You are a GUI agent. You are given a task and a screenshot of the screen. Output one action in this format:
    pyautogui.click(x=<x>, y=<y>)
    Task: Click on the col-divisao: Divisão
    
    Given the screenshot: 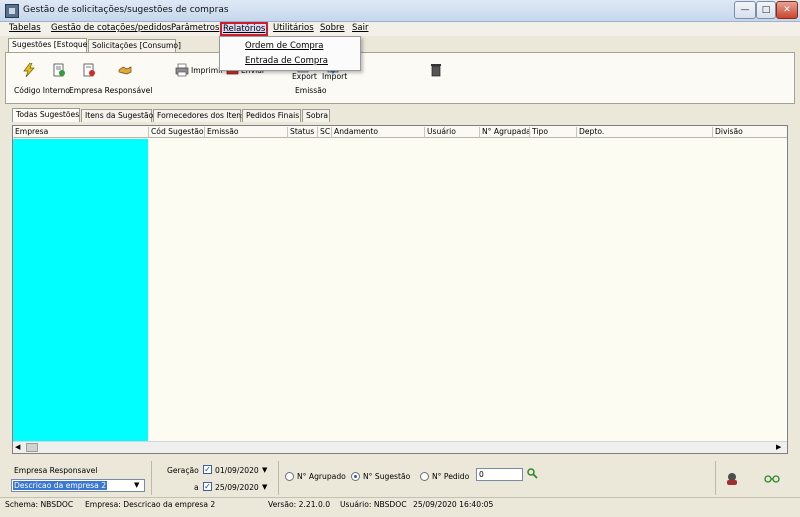 What is the action you would take?
    pyautogui.click(x=749, y=132)
    